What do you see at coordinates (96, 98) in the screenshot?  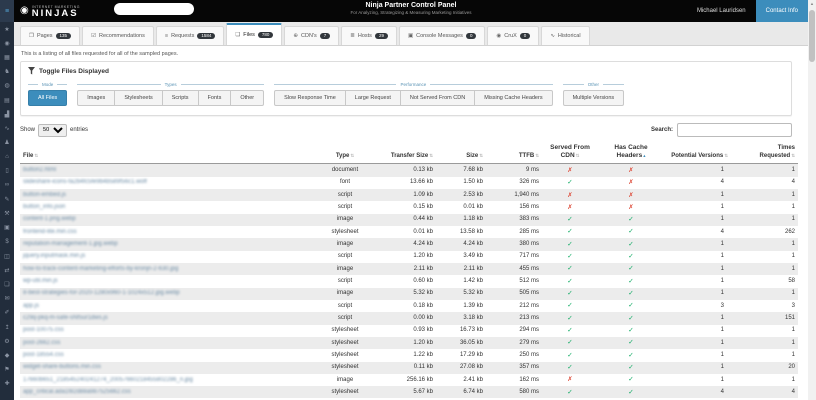 I see `filter-button-images: Images` at bounding box center [96, 98].